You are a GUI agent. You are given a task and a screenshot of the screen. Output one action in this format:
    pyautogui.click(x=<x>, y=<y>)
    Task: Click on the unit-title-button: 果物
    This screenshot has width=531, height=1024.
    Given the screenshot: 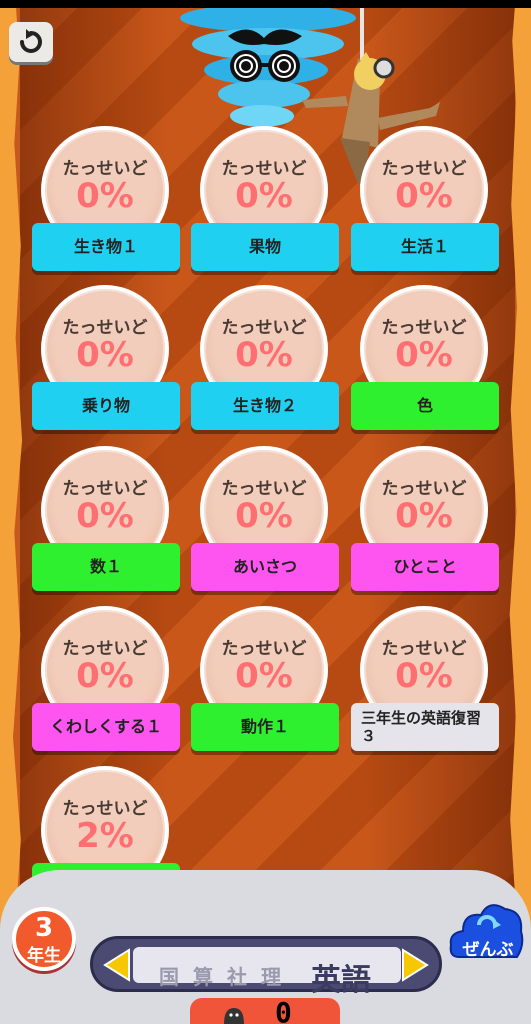 What is the action you would take?
    pyautogui.click(x=265, y=247)
    